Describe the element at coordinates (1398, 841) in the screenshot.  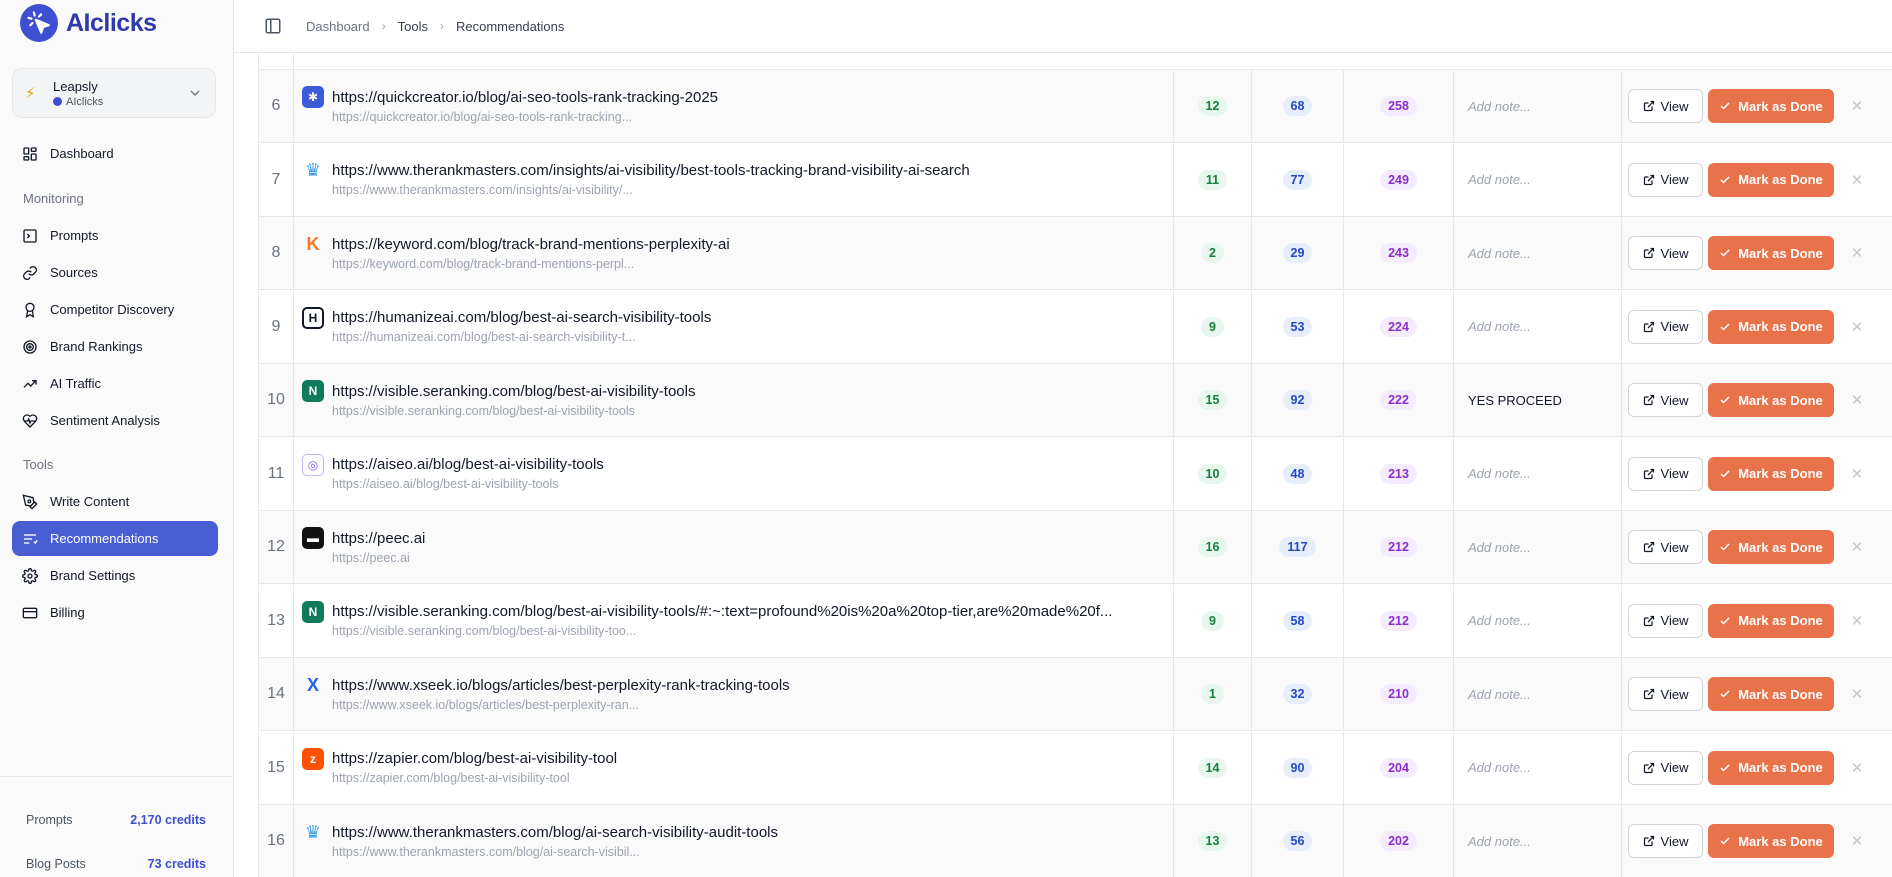
I see `metric-badge-purple: 202` at that location.